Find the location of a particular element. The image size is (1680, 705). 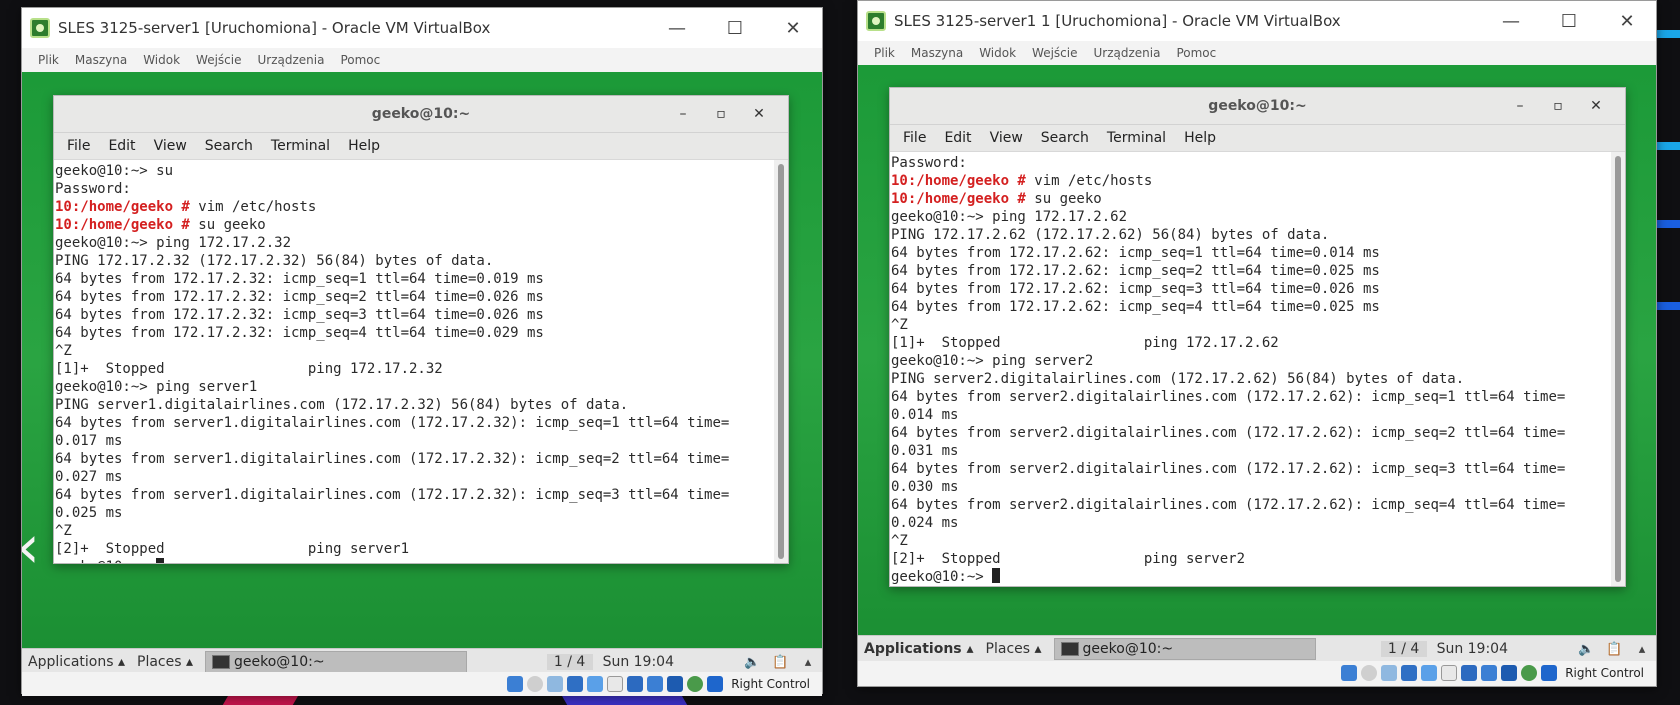

host-key-label: Right Control is located at coordinates (1604, 673).